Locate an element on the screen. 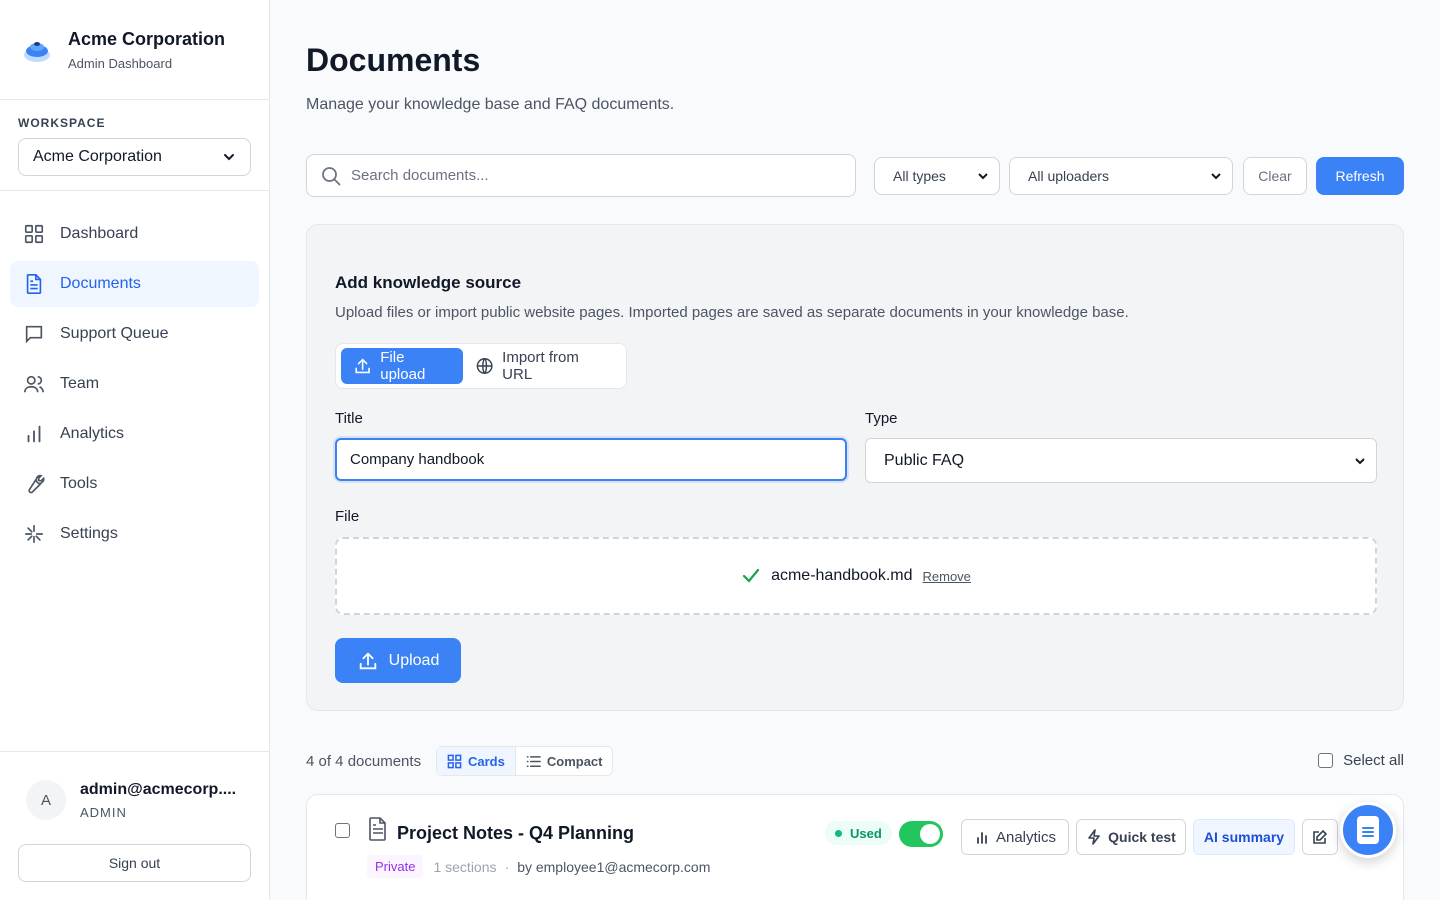 The width and height of the screenshot is (1440, 900). sidebar-item-support-queue: Support Queue is located at coordinates (134, 334).